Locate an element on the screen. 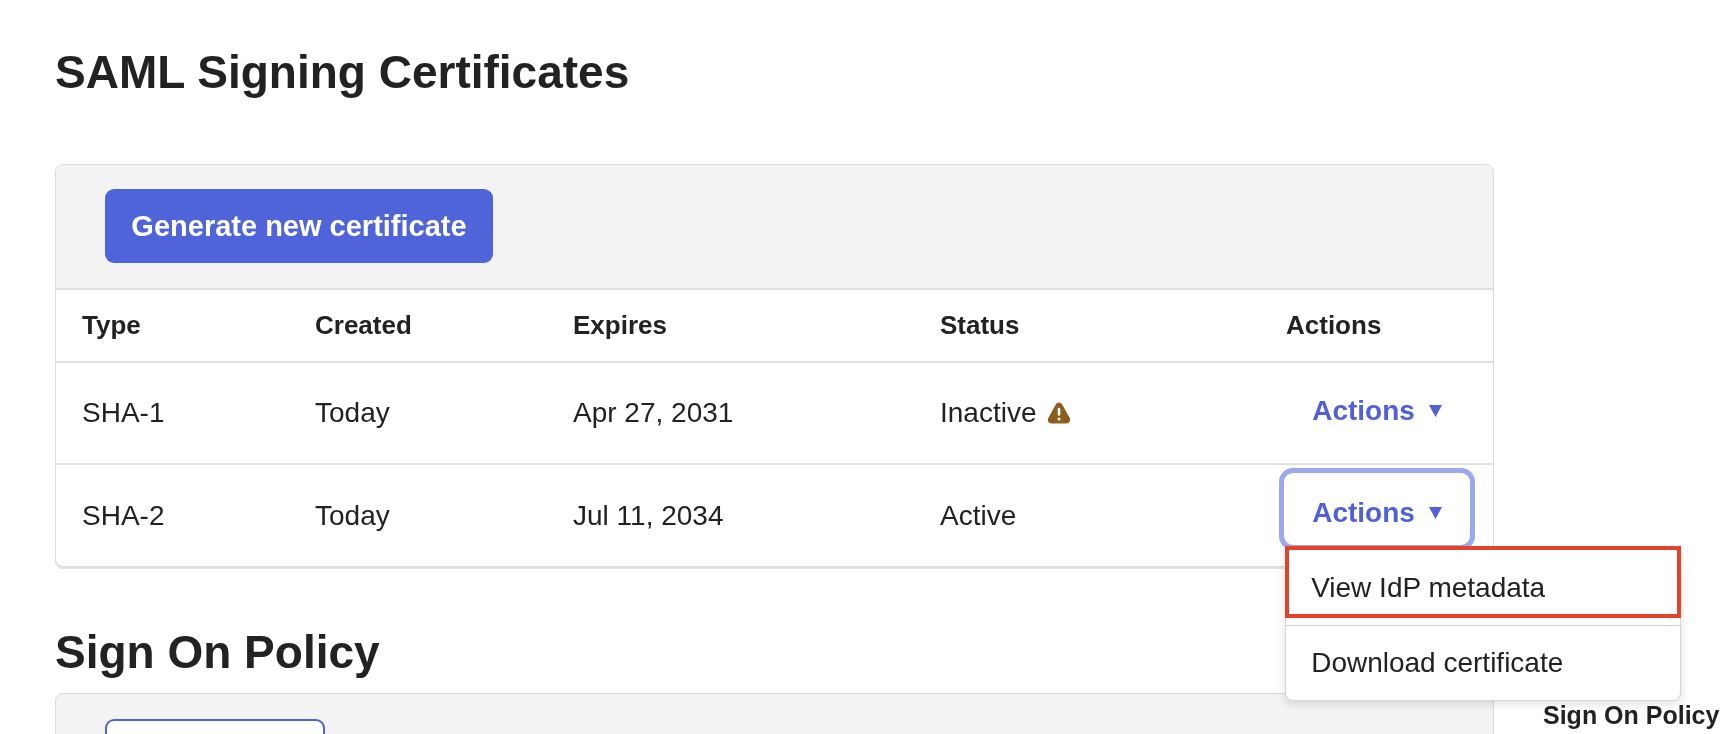 This screenshot has width=1730, height=734. status-text: Active is located at coordinates (978, 515).